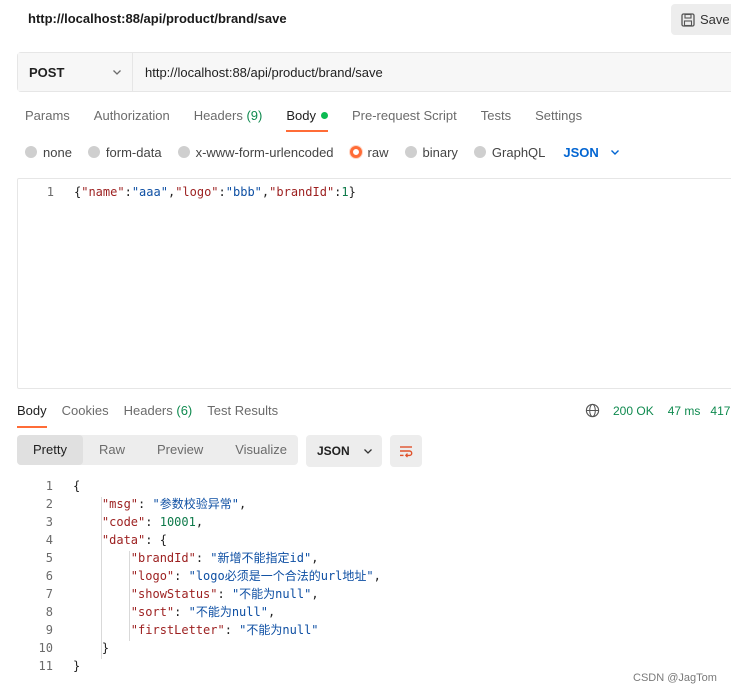 The width and height of the screenshot is (731, 695). I want to click on response-size: 417, so click(720, 411).